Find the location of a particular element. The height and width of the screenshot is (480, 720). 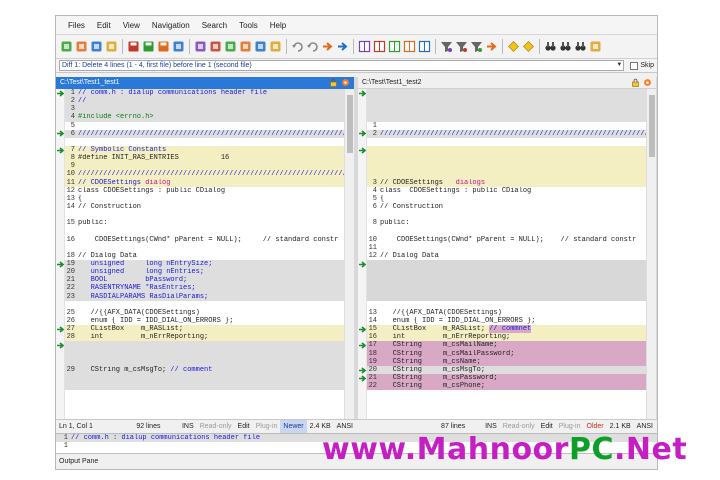

binoculars-prev-icon is located at coordinates (580, 46).